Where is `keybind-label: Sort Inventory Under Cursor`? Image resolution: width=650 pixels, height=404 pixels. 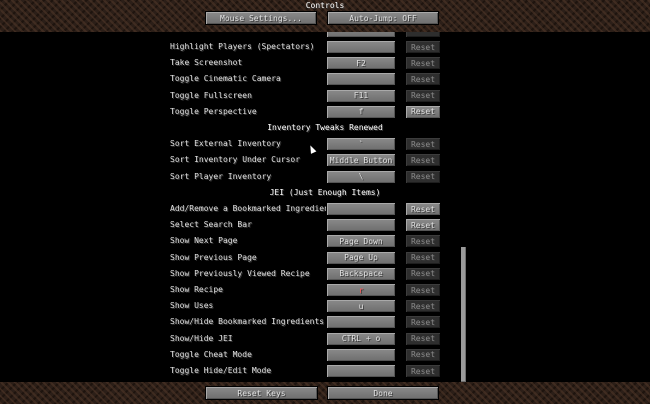
keybind-label: Sort Inventory Under Cursor is located at coordinates (235, 160).